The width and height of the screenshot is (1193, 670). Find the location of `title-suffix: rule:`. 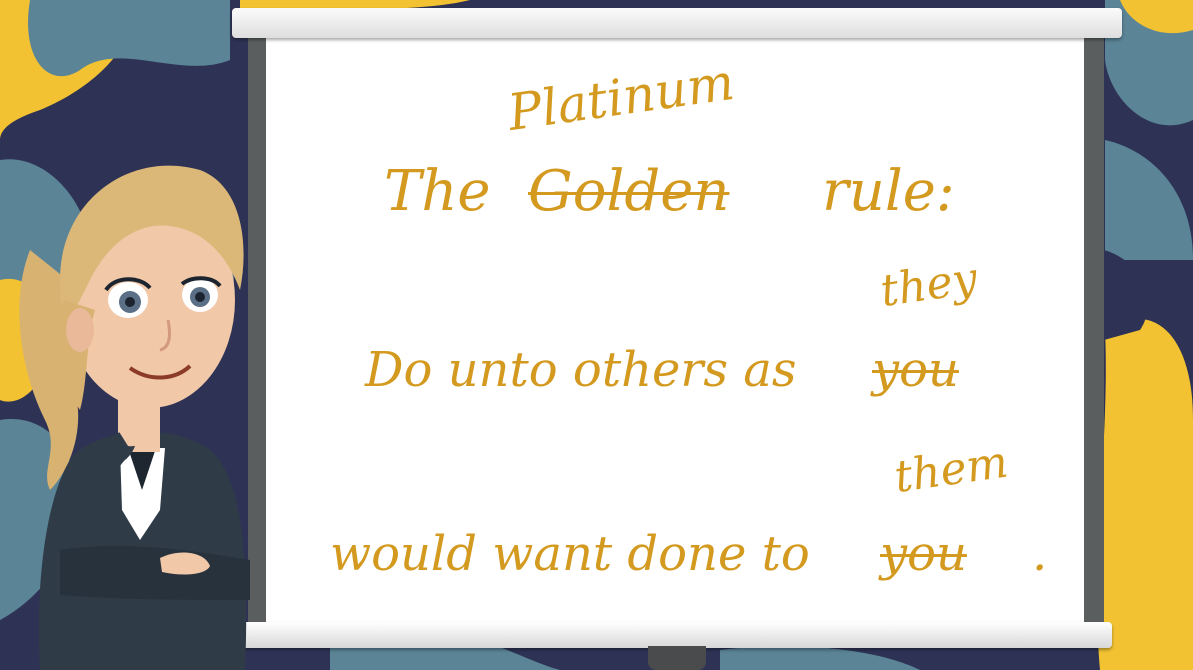

title-suffix: rule: is located at coordinates (888, 191).